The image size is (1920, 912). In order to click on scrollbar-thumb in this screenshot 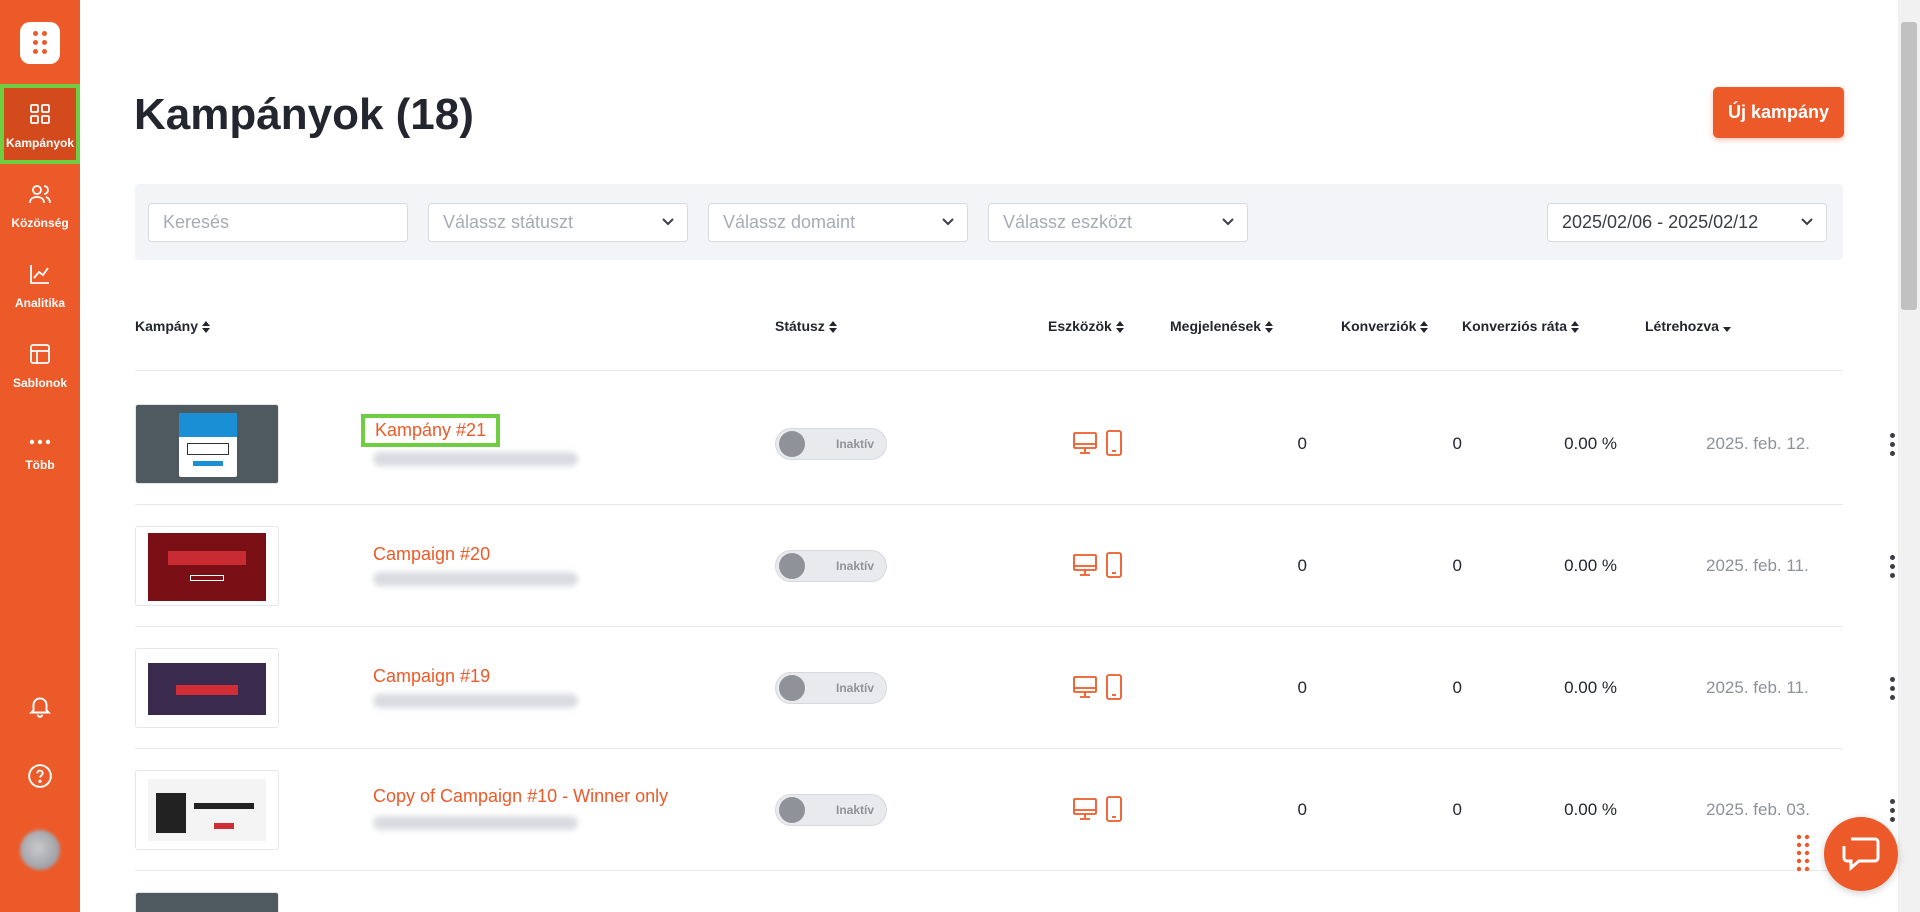, I will do `click(1909, 166)`.